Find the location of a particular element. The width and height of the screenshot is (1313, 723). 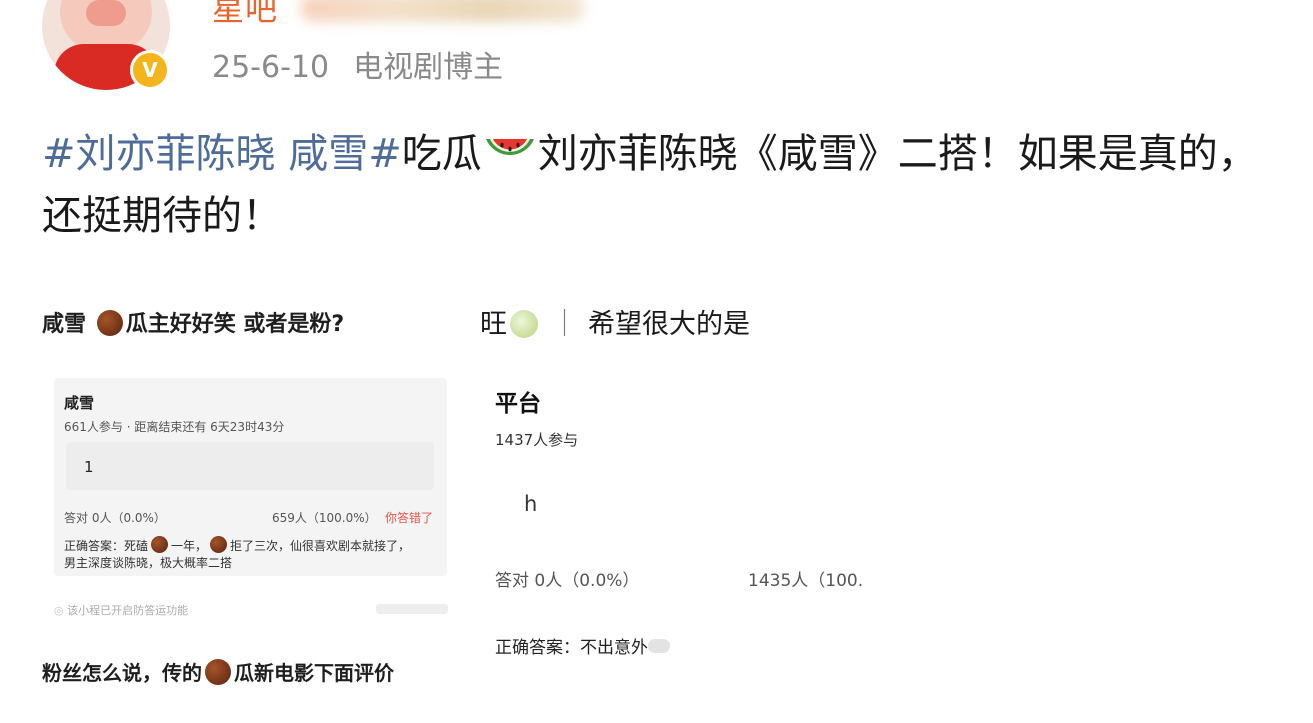

quiz-option is located at coordinates (250, 466).